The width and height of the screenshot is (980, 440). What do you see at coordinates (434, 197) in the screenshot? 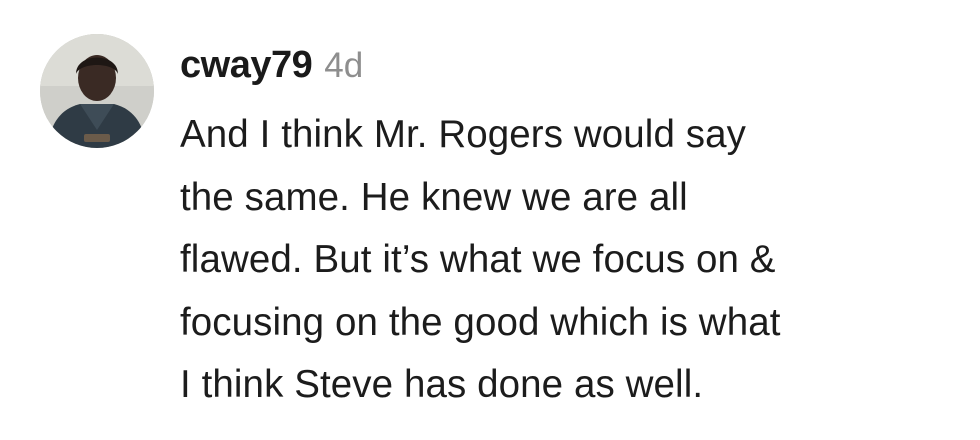
I see `comment-text-line: the same. He knew we are all` at bounding box center [434, 197].